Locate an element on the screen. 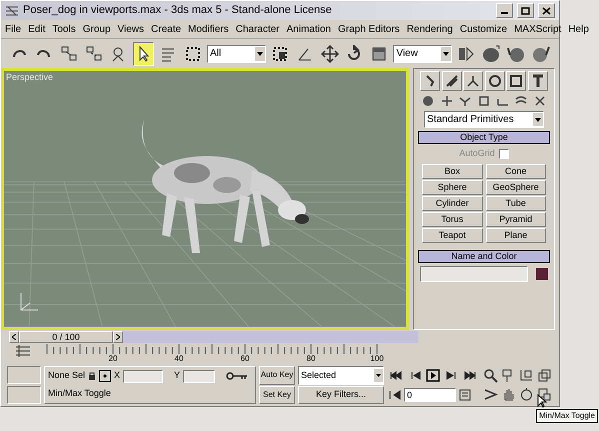  selection-filter-dropdown: View is located at coordinates (422, 53).